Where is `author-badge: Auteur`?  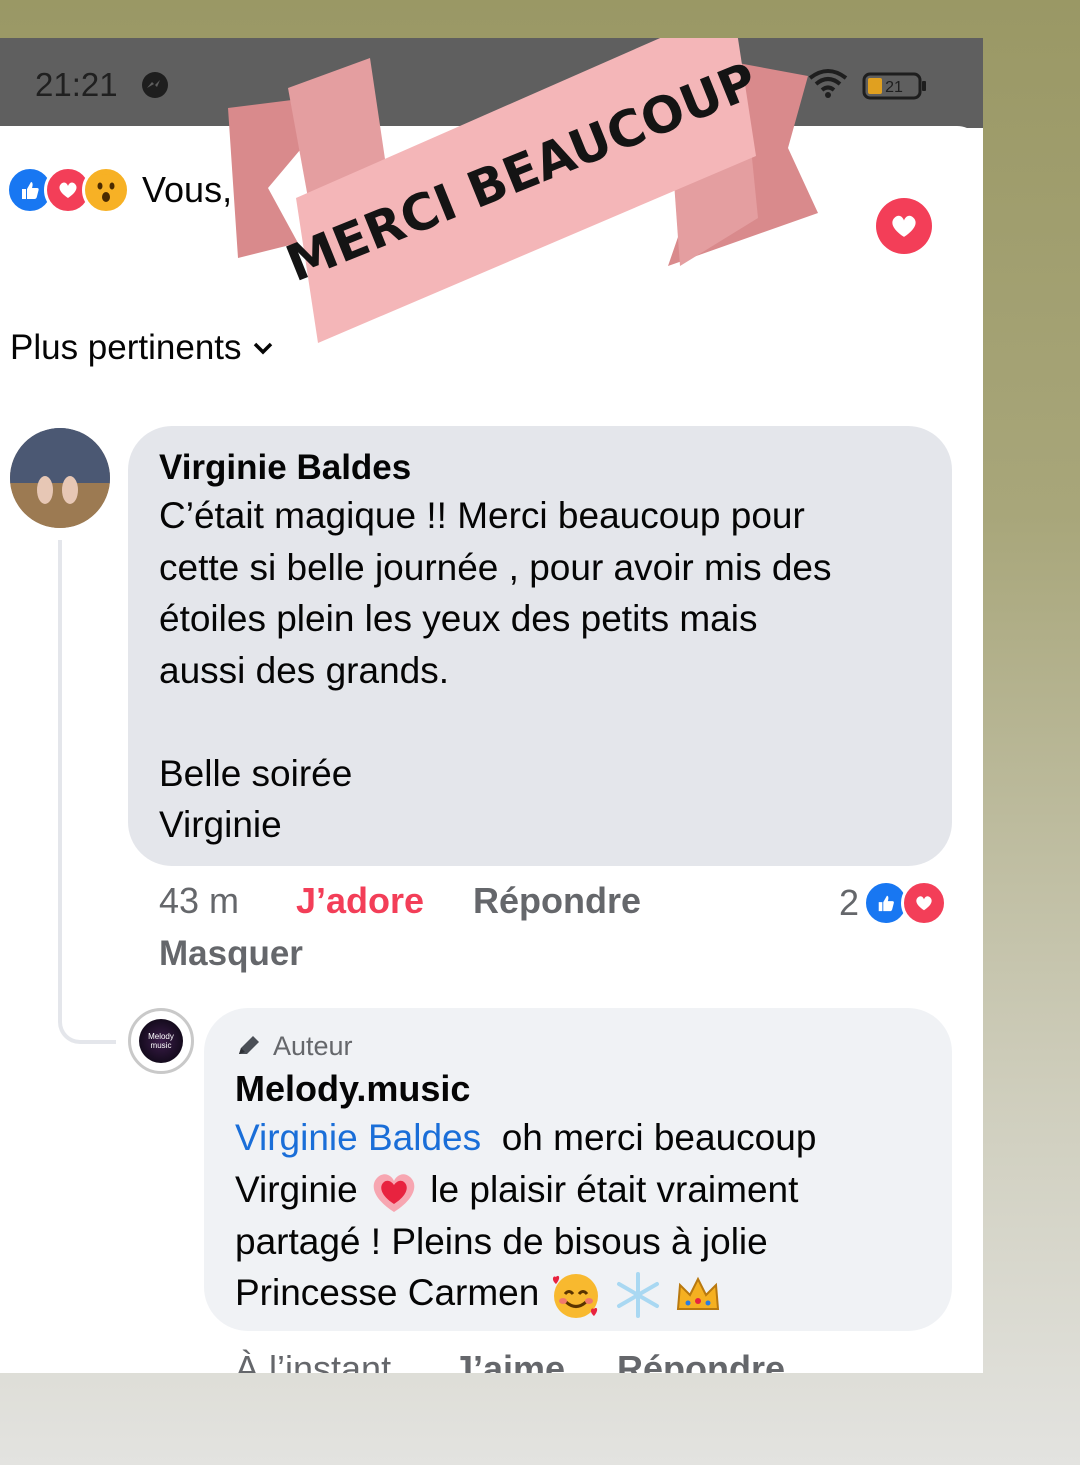 author-badge: Auteur is located at coordinates (578, 1046).